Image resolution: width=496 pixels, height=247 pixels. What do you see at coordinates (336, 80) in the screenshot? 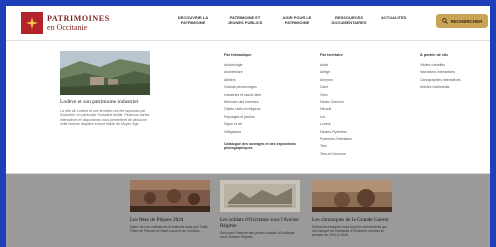
I see `menu-link: Aveyron` at bounding box center [336, 80].